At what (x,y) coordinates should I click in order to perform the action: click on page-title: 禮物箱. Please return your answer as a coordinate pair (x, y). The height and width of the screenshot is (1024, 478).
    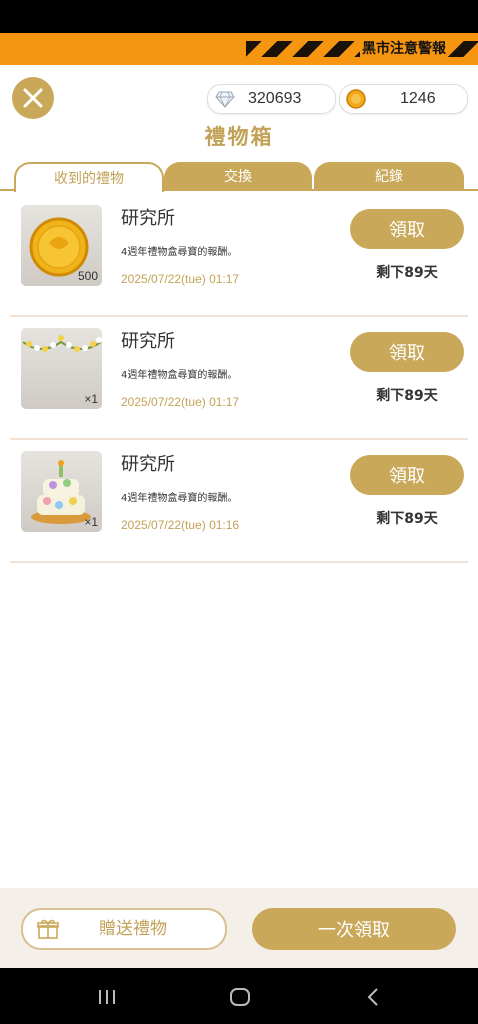
    Looking at the image, I should click on (239, 137).